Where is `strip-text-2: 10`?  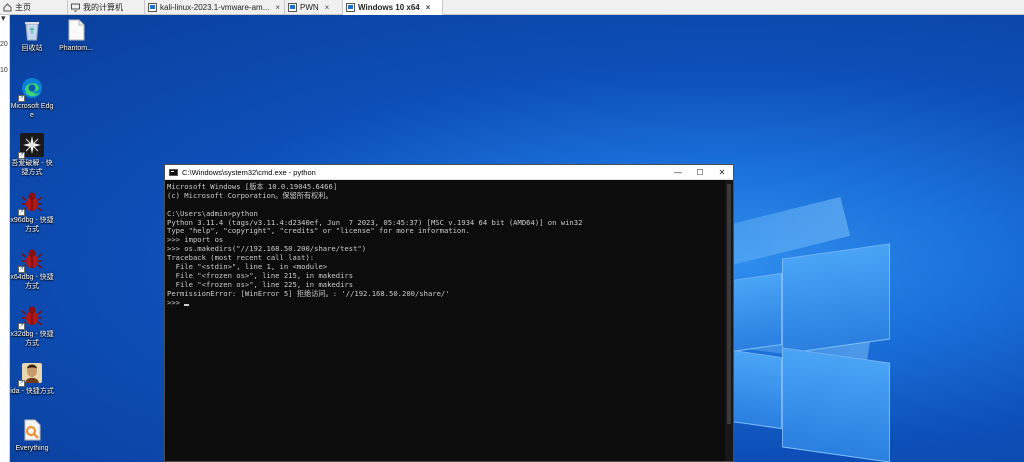 strip-text-2: 10 is located at coordinates (4, 70).